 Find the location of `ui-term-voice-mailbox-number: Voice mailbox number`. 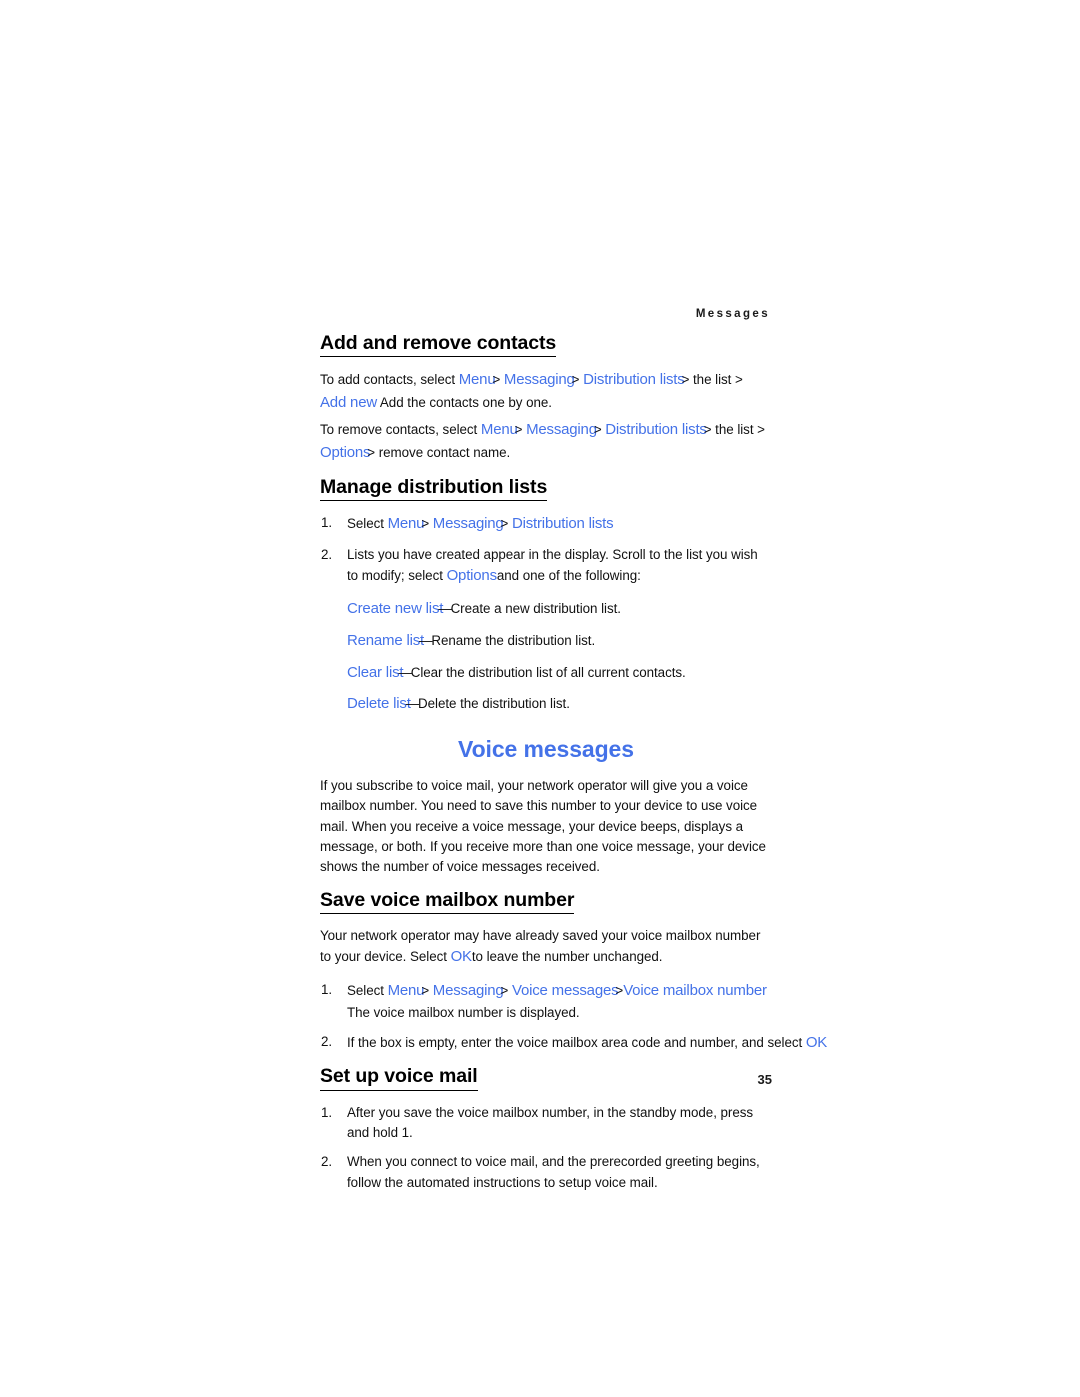

ui-term-voice-mailbox-number: Voice mailbox number is located at coordinates (695, 990).